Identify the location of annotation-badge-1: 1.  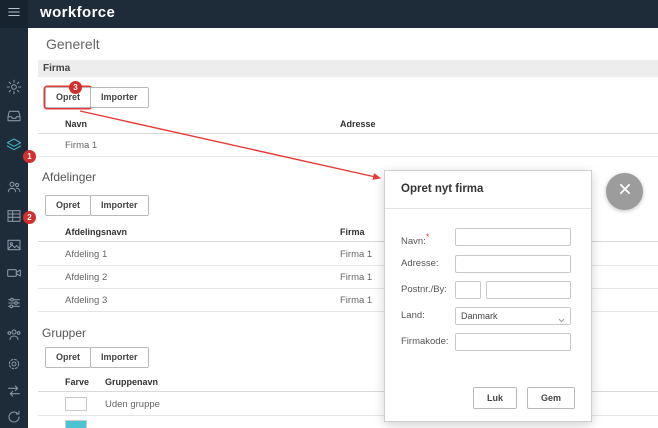
(29, 156).